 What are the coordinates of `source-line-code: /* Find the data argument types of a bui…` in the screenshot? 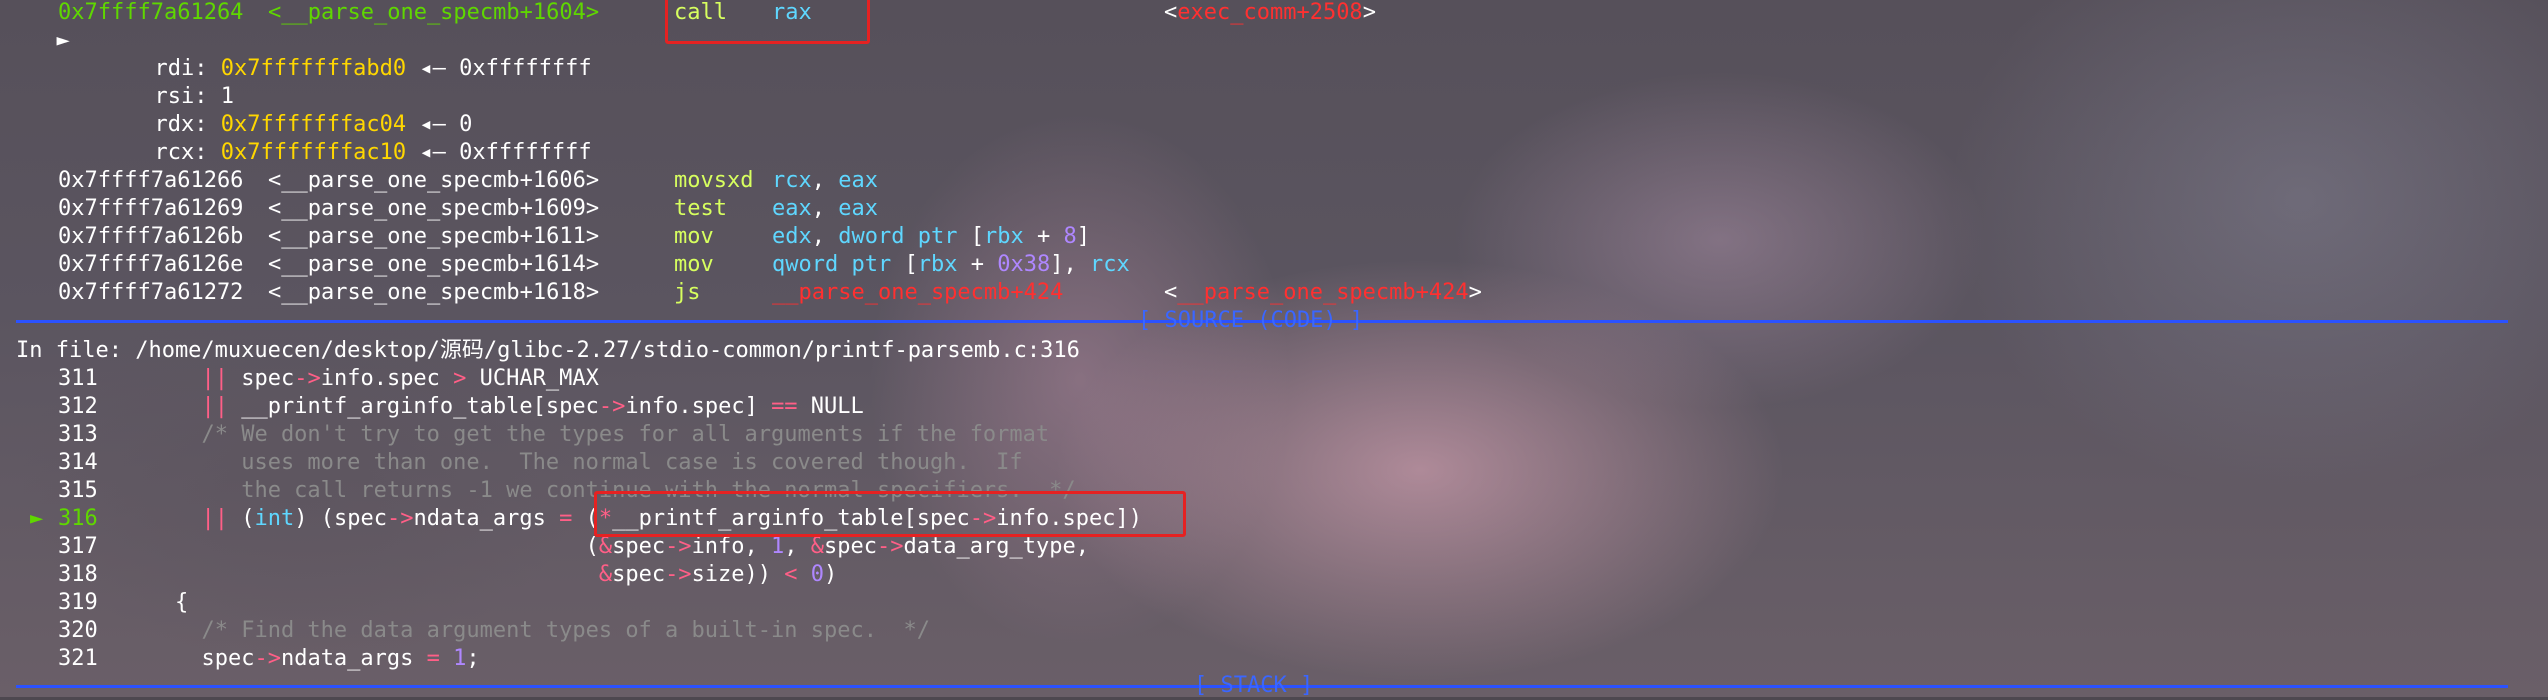 It's located at (526, 630).